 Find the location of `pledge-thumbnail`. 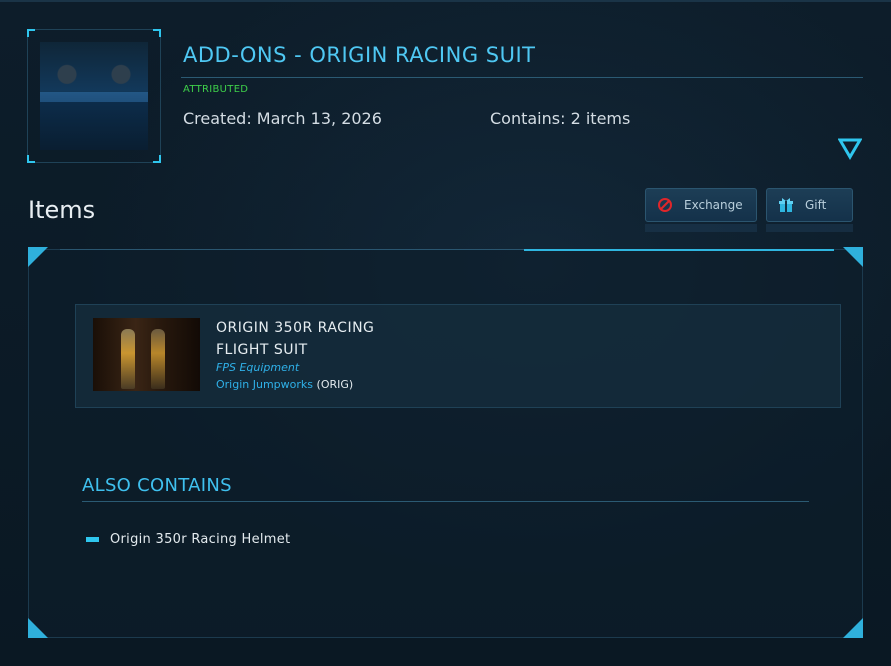

pledge-thumbnail is located at coordinates (94, 96).